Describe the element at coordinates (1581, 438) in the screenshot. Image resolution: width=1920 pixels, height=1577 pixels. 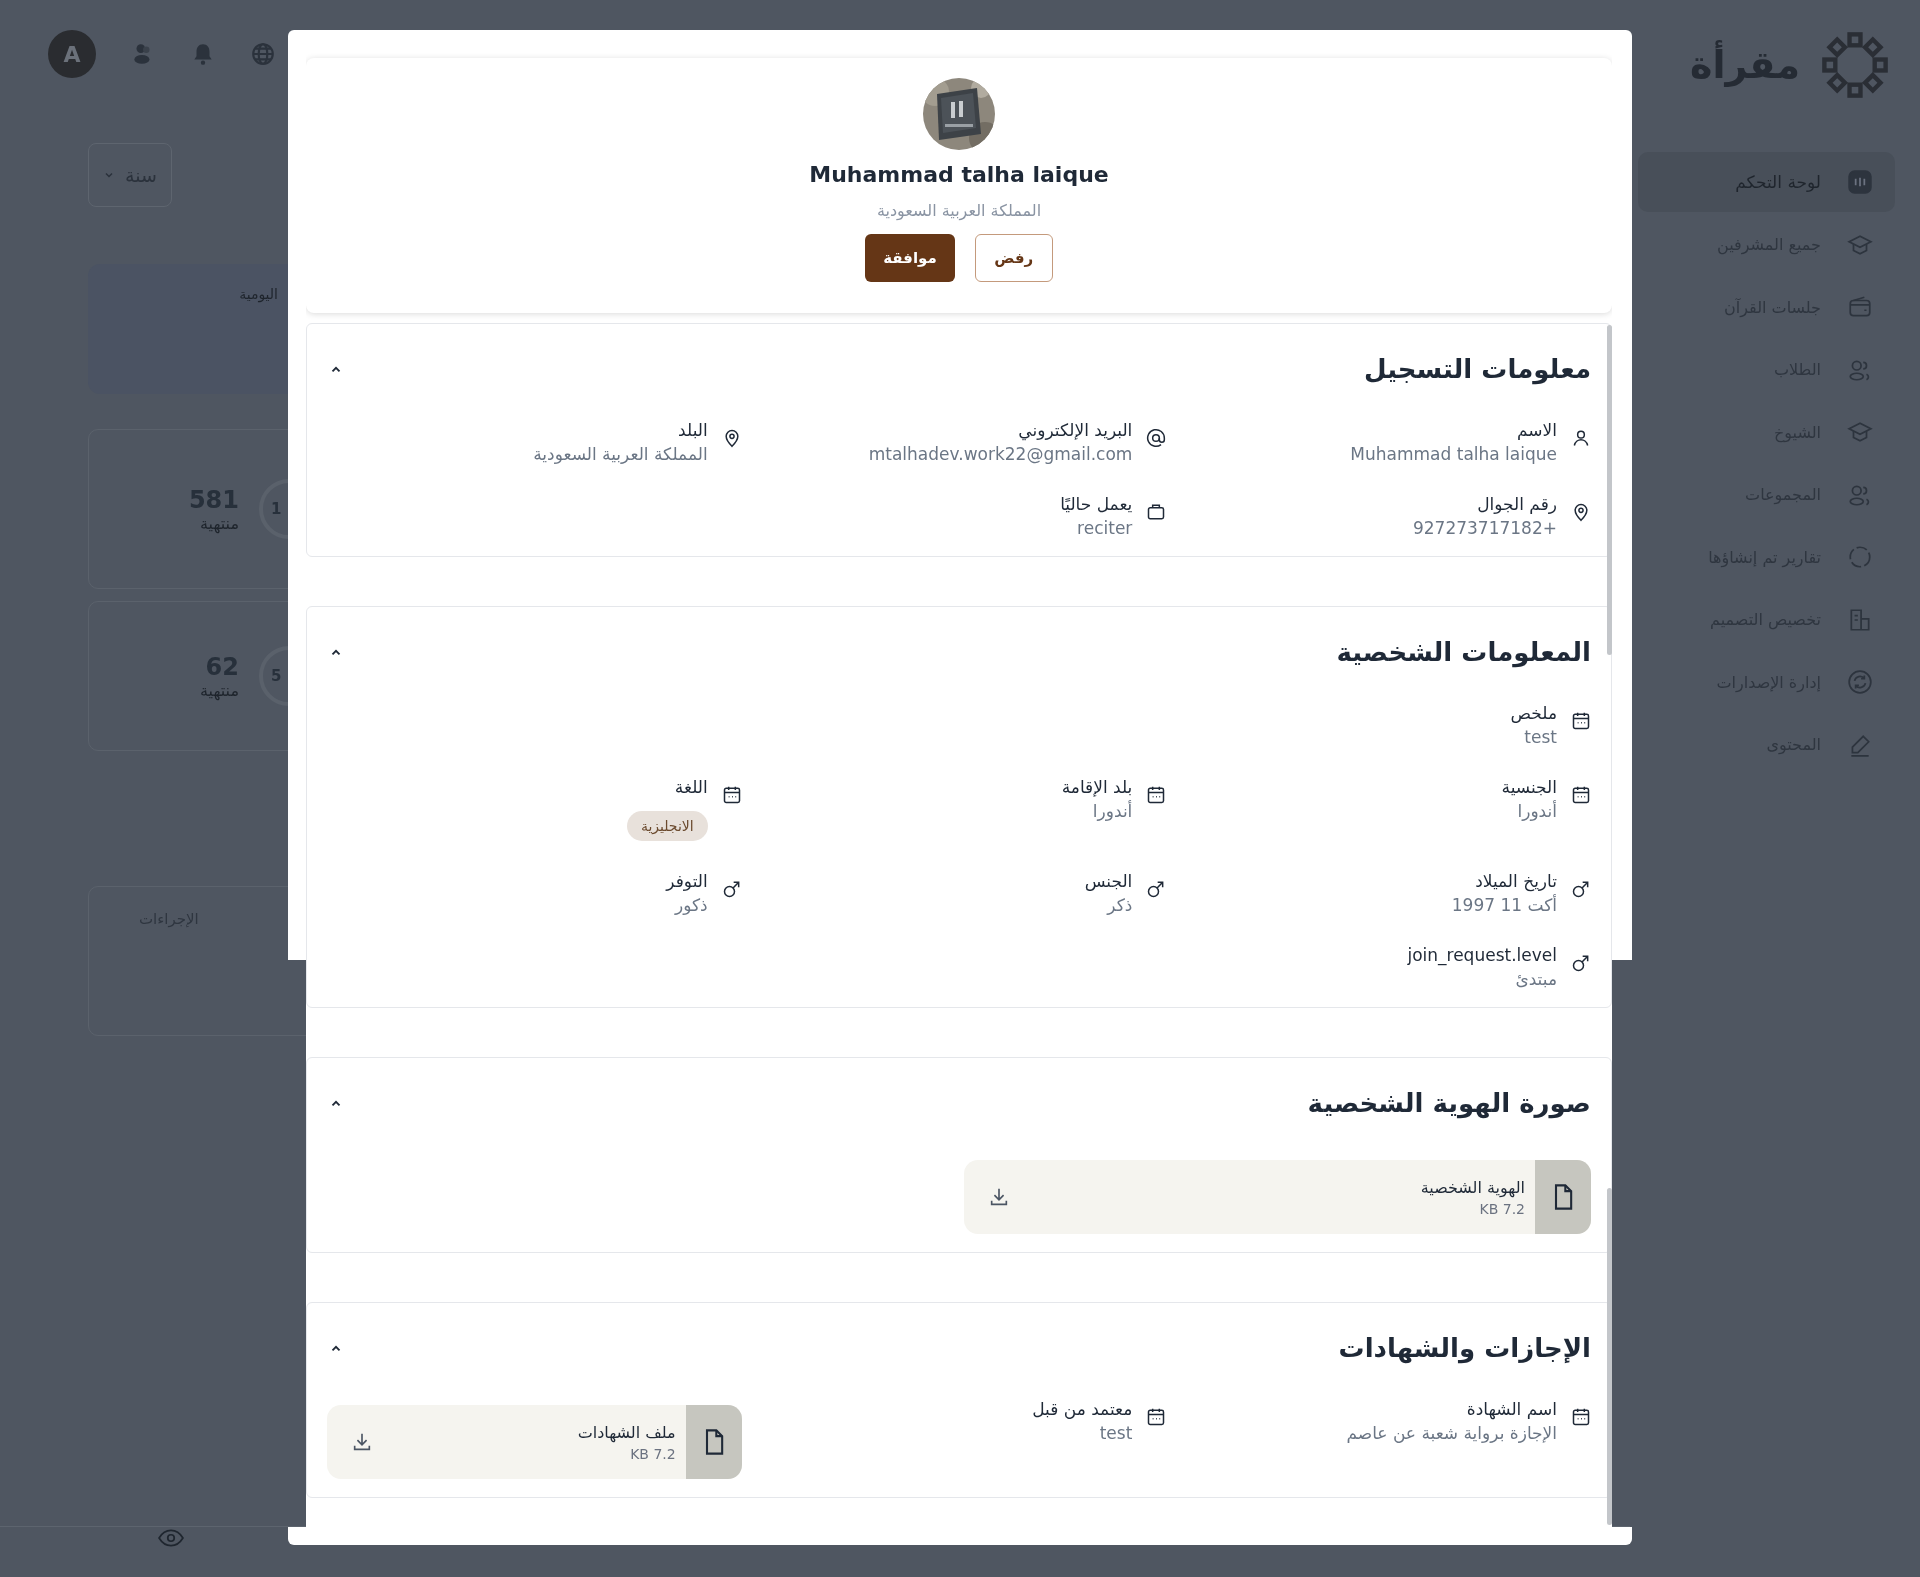
I see `user-icon` at that location.